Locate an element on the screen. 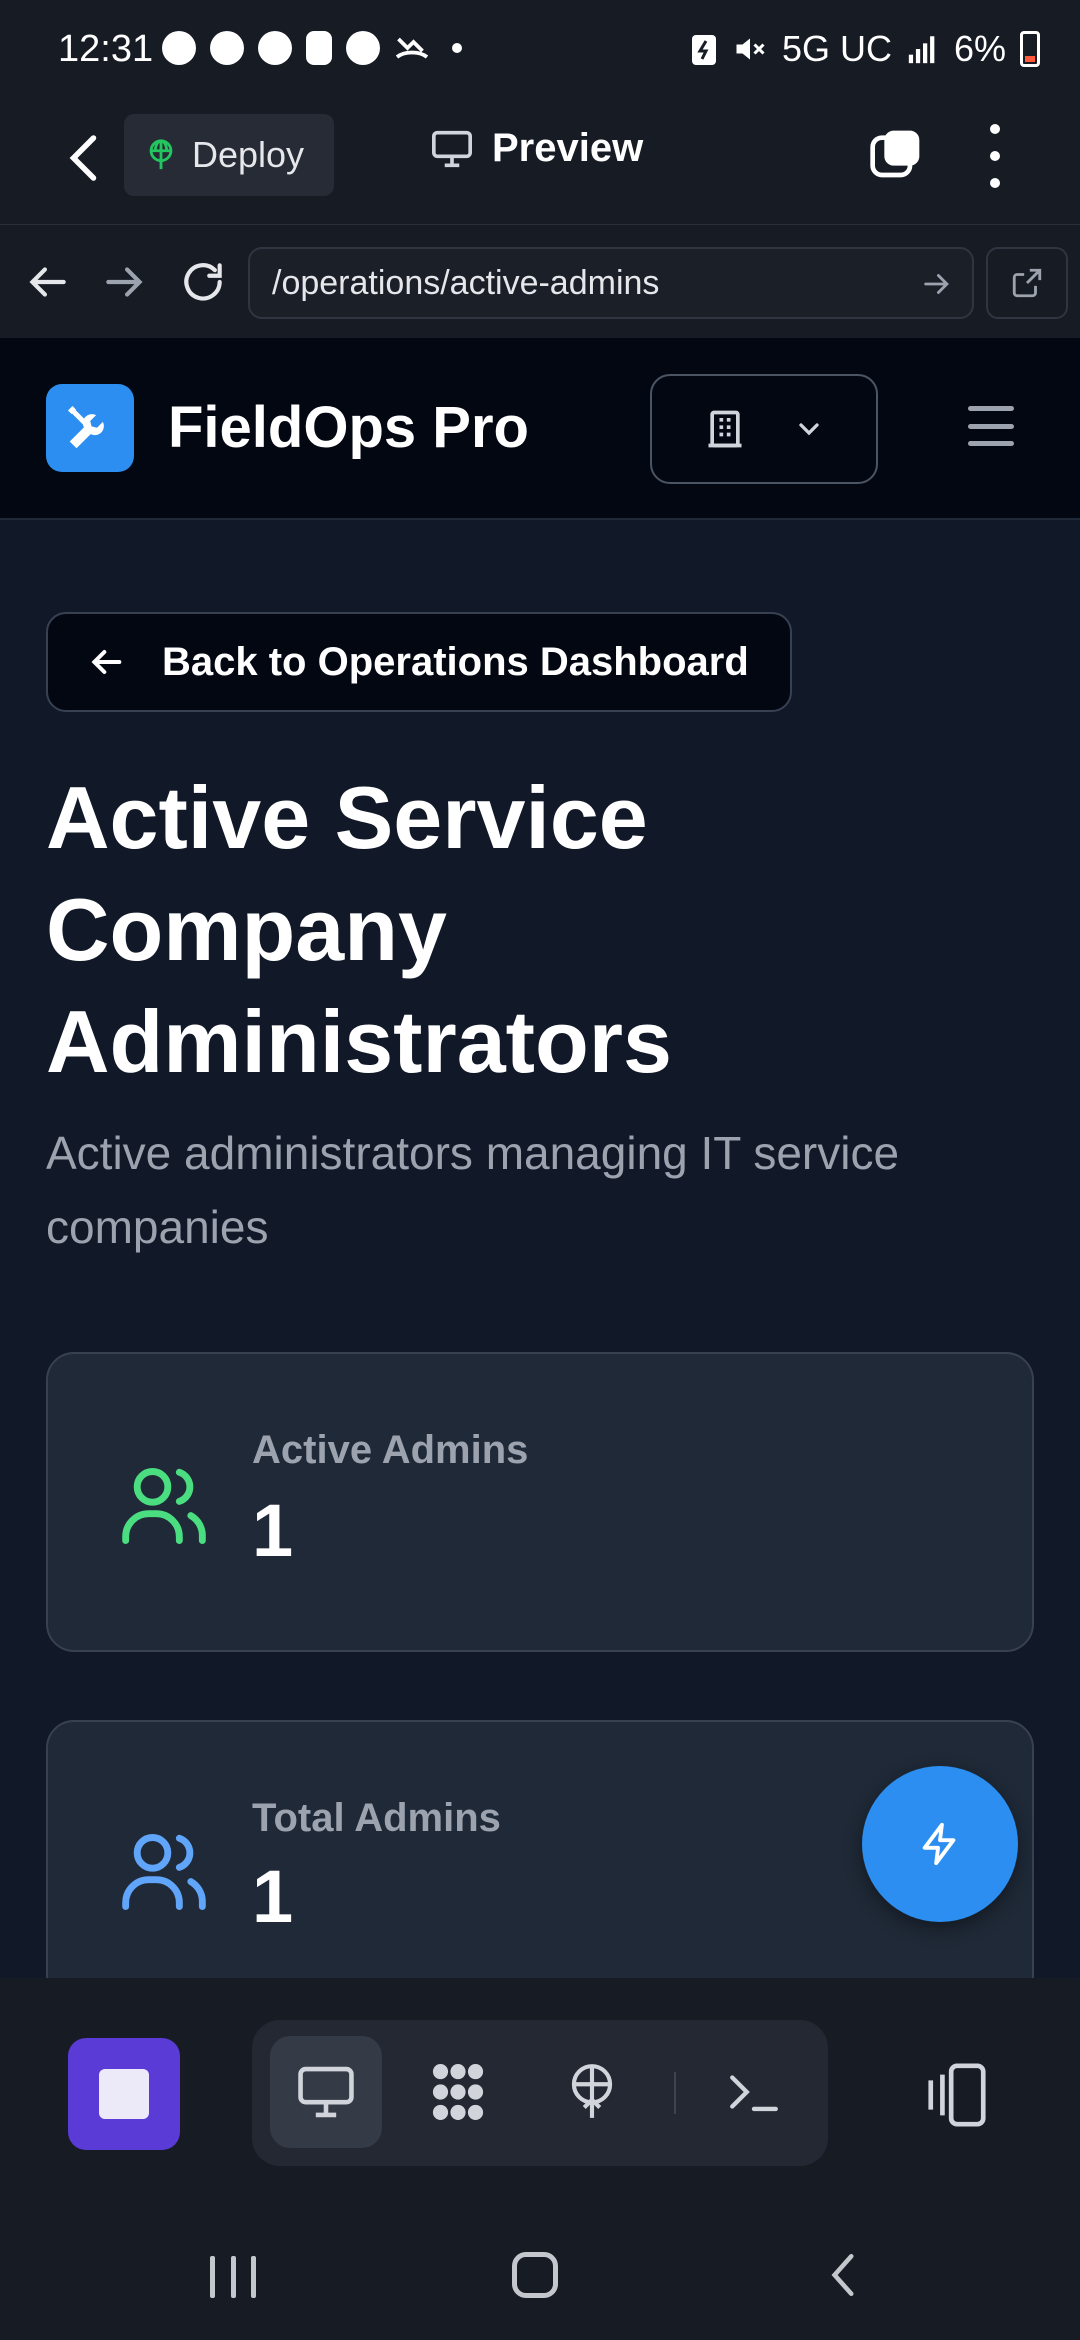 This screenshot has width=1080, height=2340. network-type: 5G UC is located at coordinates (836, 48).